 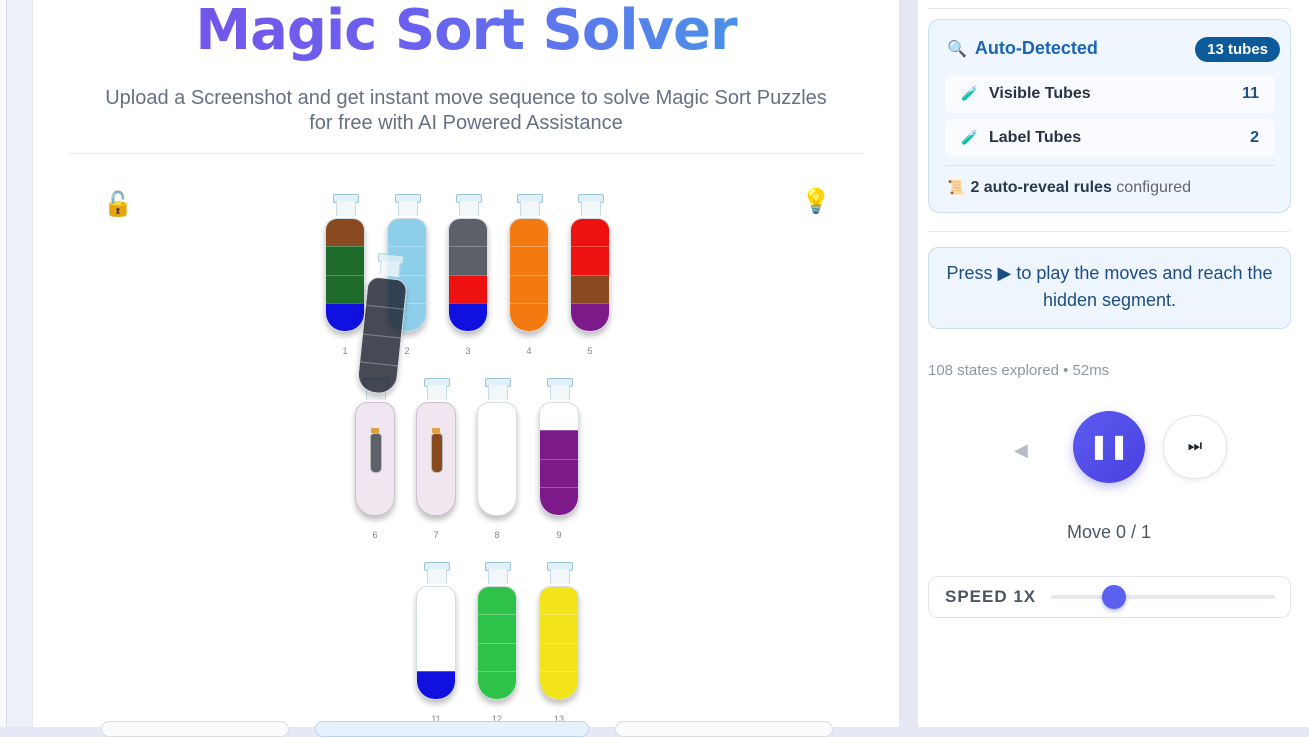 I want to click on pause-button: ❚❚, so click(x=1109, y=447).